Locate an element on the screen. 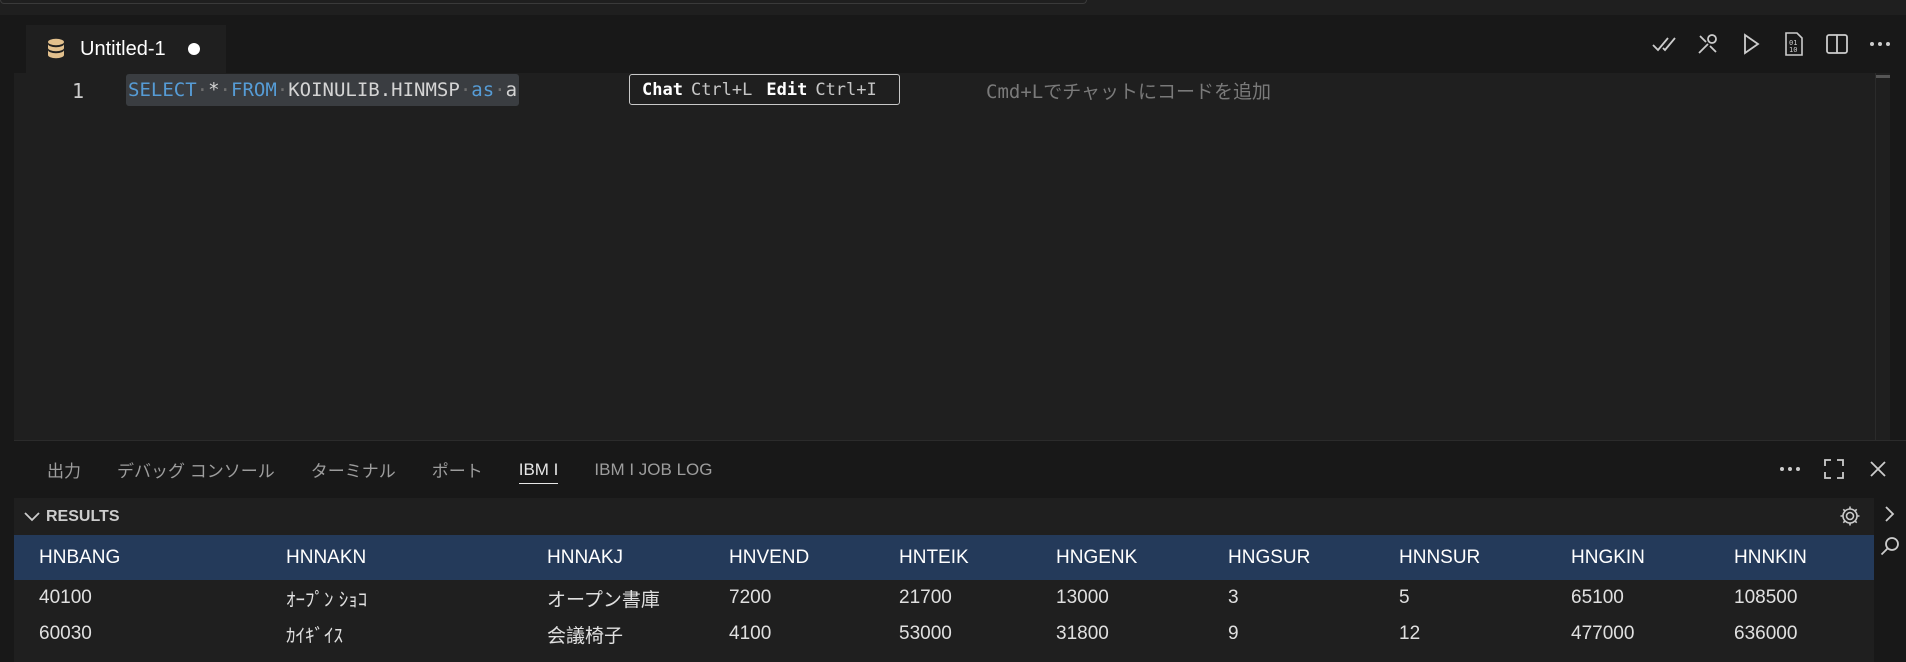 This screenshot has width=1906, height=662. table-cell: 40100 is located at coordinates (65, 597).